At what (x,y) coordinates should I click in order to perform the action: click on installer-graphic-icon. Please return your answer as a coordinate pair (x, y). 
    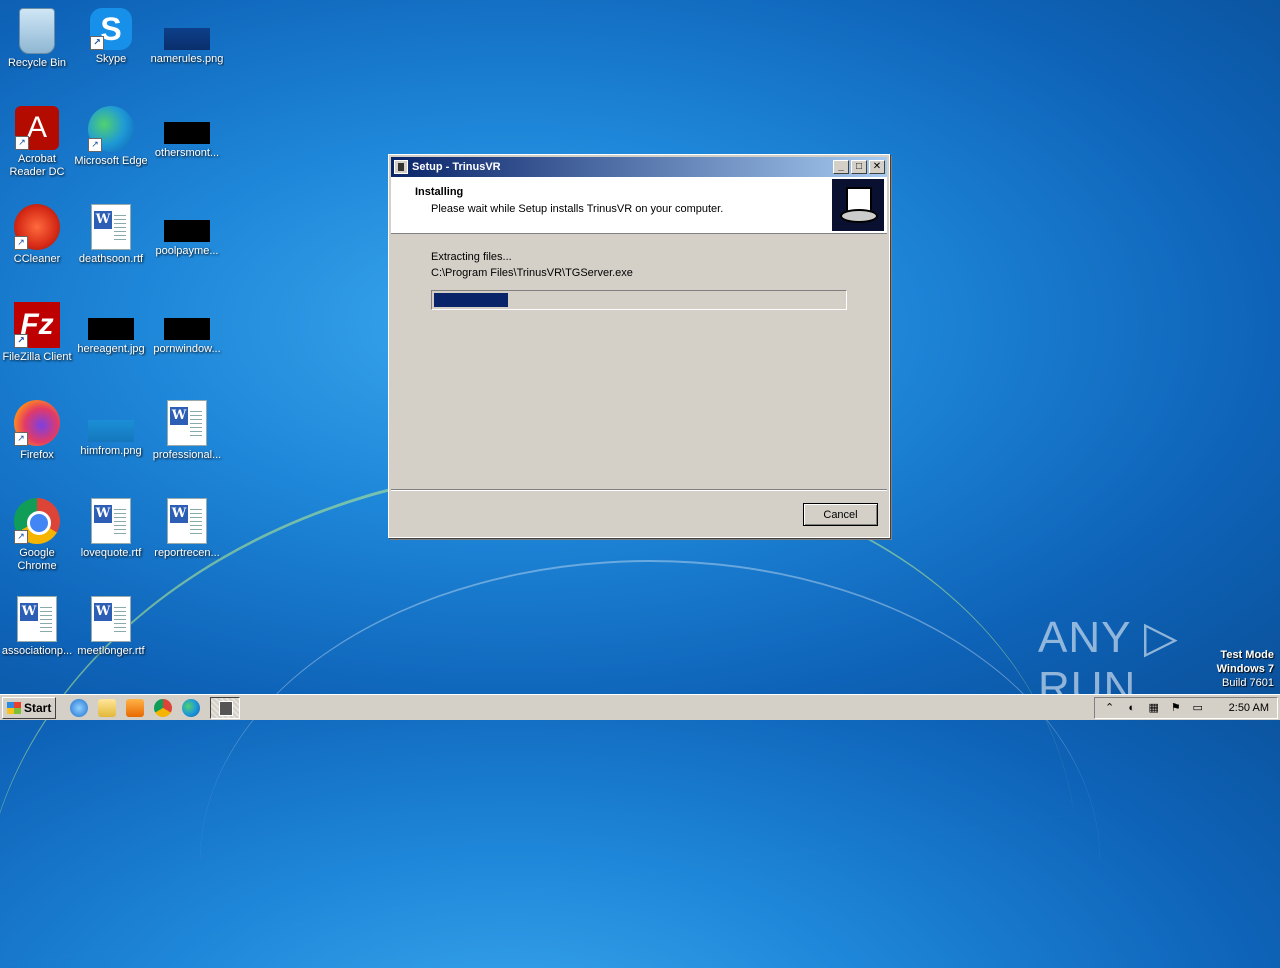
    Looking at the image, I should click on (858, 205).